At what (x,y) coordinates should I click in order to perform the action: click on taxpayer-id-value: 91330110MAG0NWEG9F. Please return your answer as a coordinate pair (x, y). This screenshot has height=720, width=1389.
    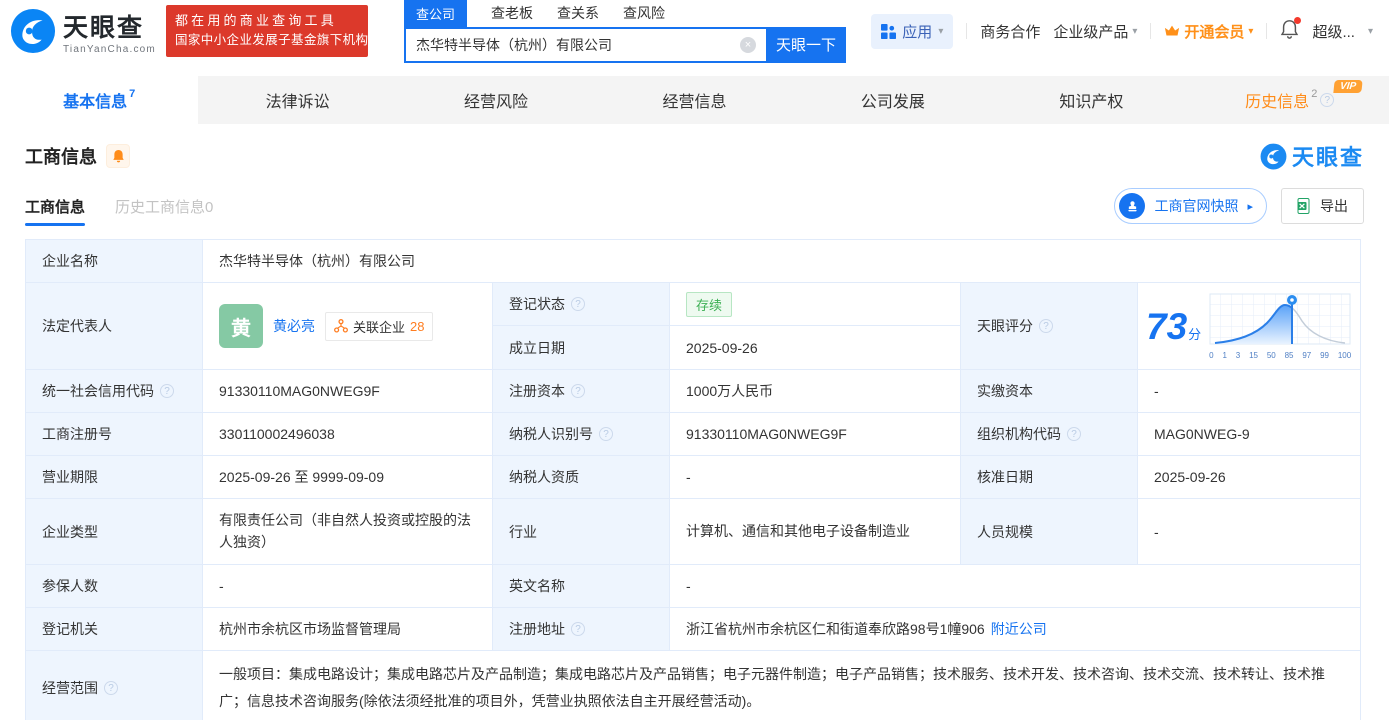
    Looking at the image, I should click on (815, 434).